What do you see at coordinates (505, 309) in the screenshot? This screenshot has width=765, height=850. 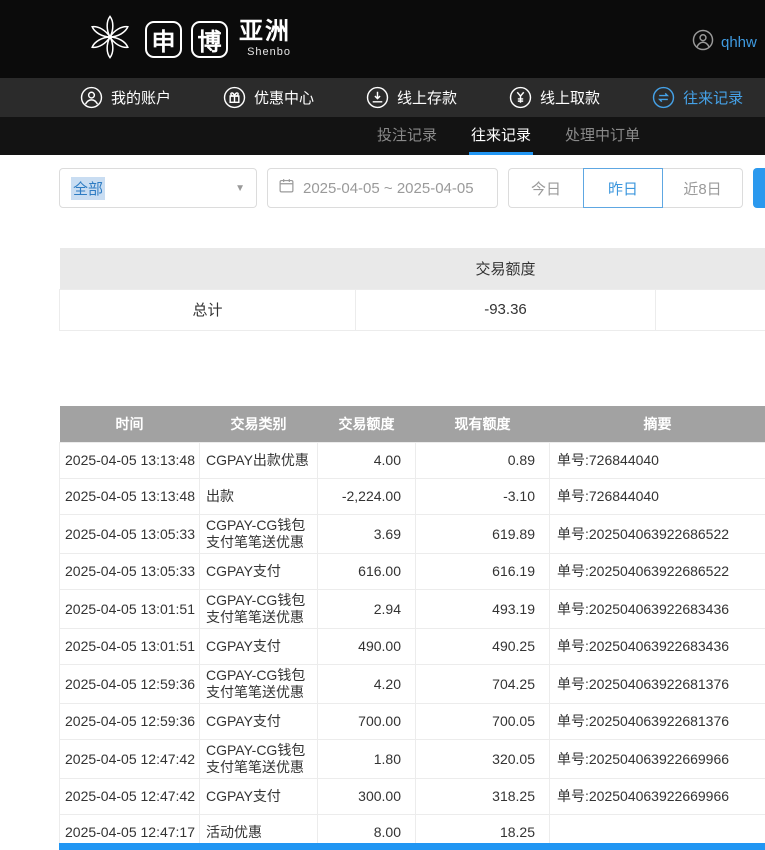 I see `summary-total-value: -93.36` at bounding box center [505, 309].